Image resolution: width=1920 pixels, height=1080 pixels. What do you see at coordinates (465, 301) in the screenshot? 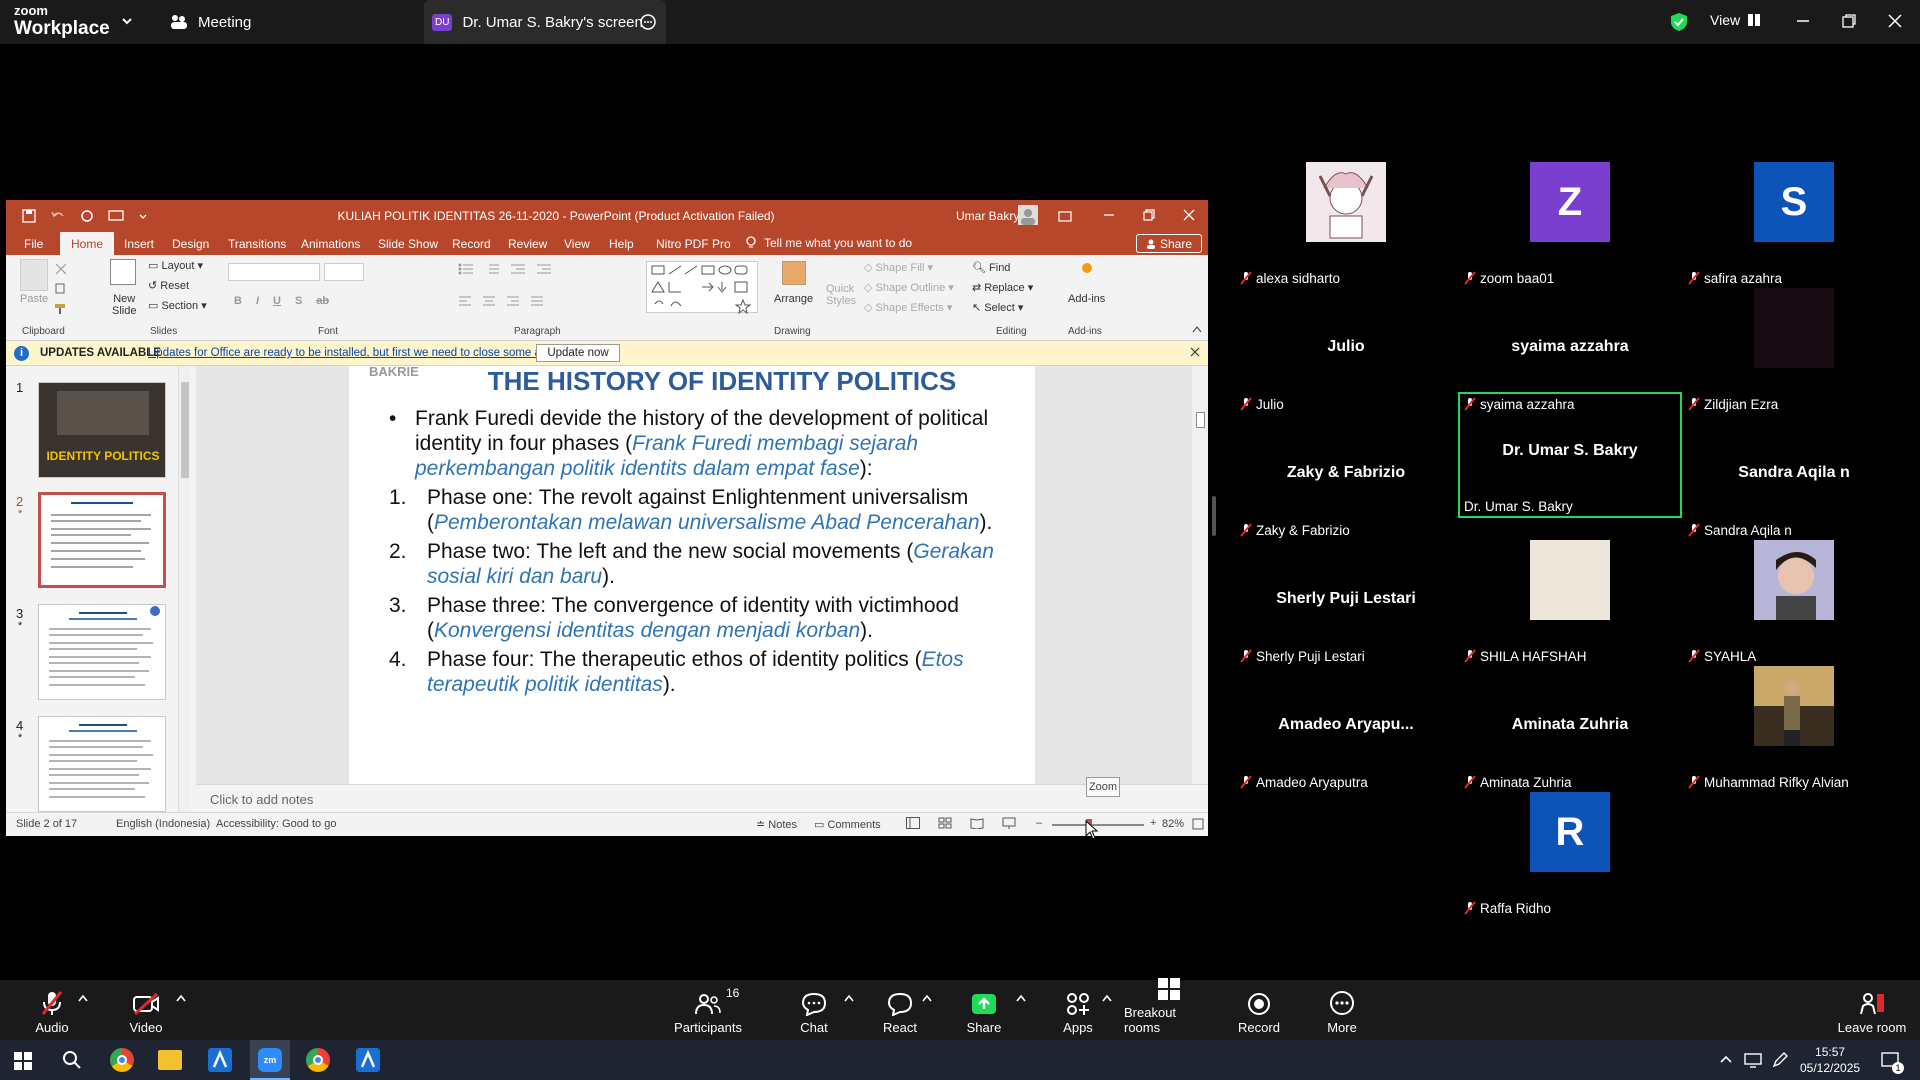
I see `align-left-icon` at bounding box center [465, 301].